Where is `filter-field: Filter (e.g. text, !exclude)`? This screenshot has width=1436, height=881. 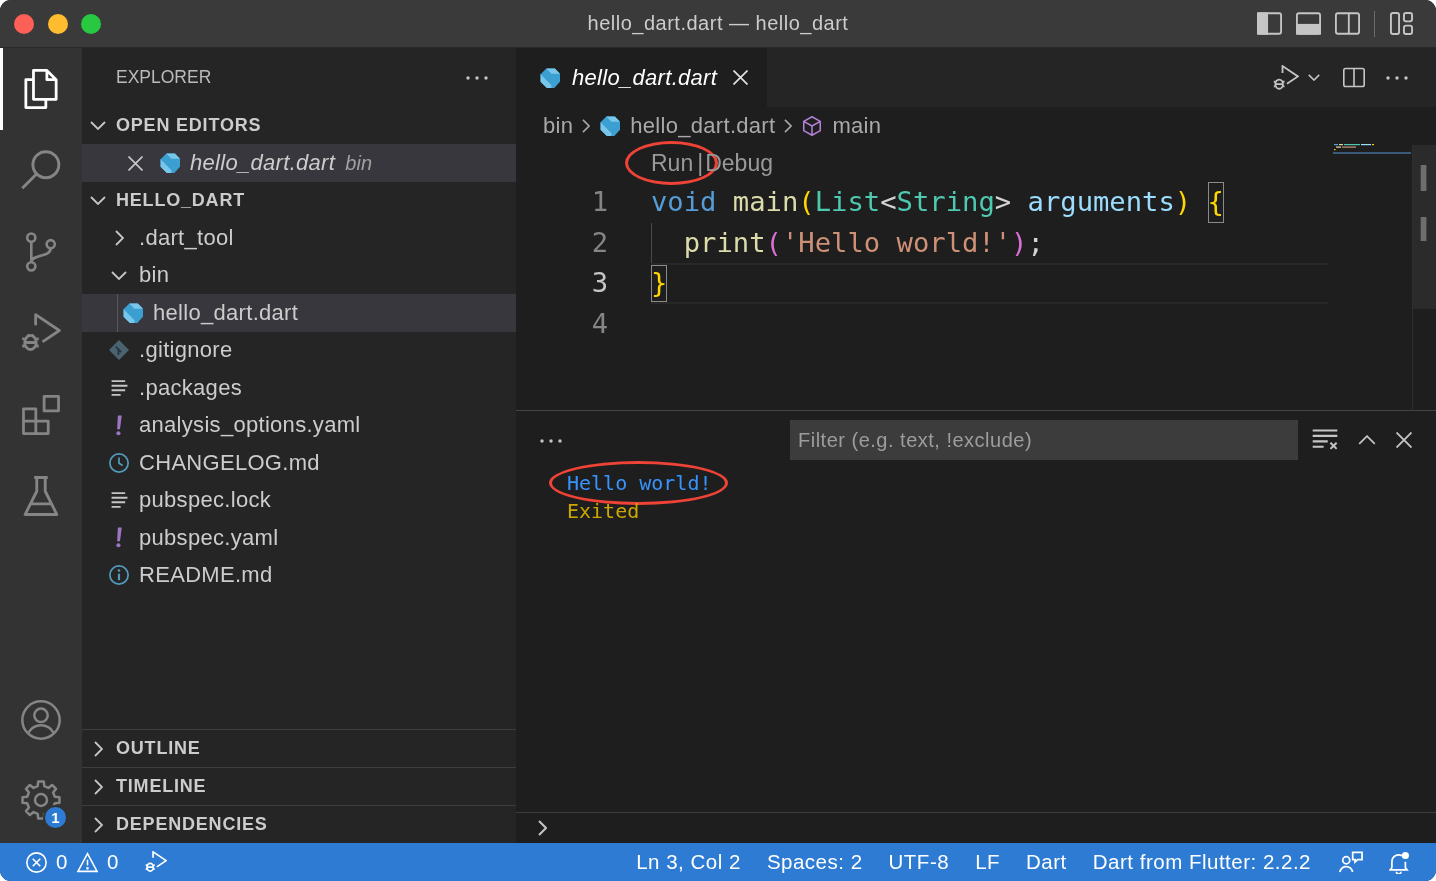 filter-field: Filter (e.g. text, !exclude) is located at coordinates (1044, 440).